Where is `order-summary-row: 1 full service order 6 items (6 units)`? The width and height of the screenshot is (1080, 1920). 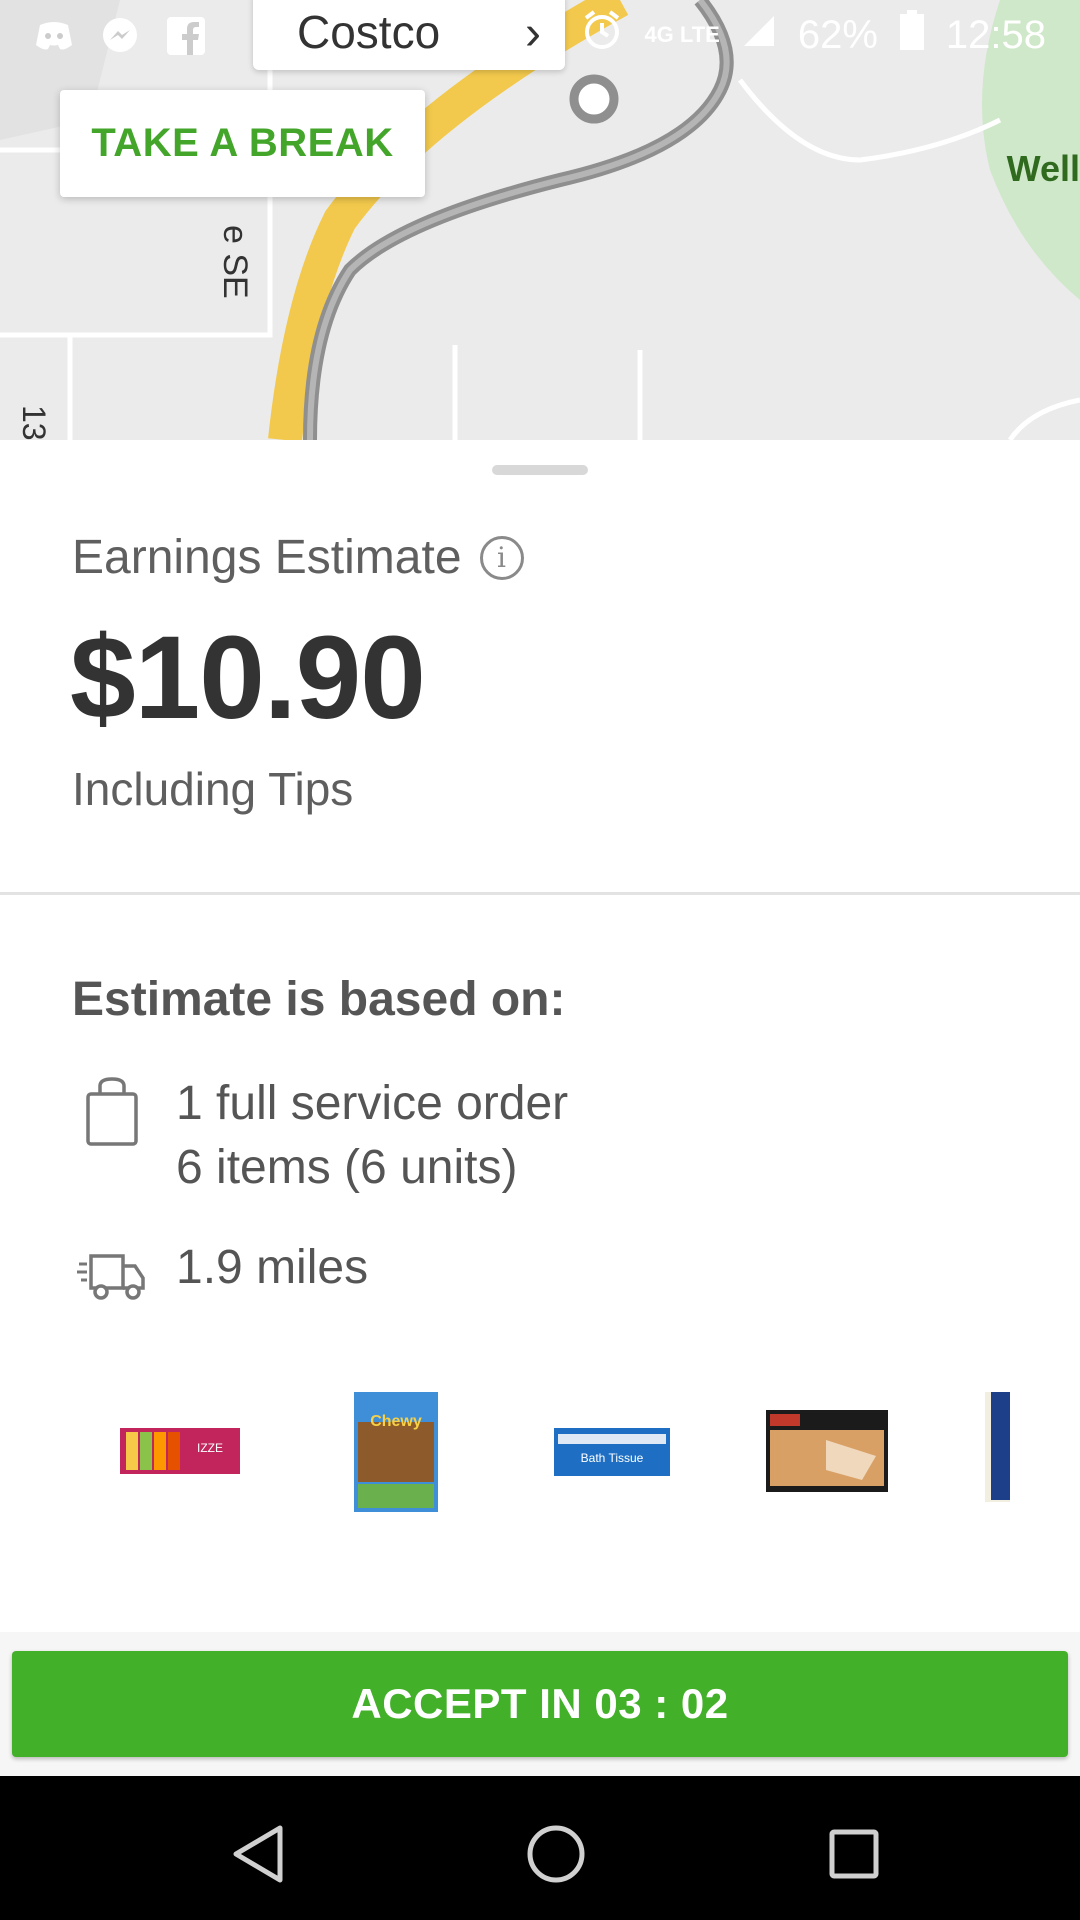
order-summary-row: 1 full service order 6 items (6 units) is located at coordinates (320, 1136).